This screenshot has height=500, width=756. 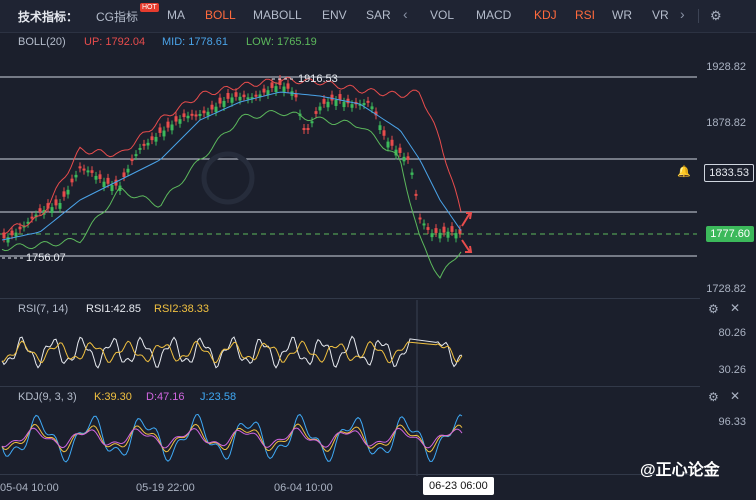 What do you see at coordinates (735, 396) in the screenshot?
I see `kdj-close-icon: ✕` at bounding box center [735, 396].